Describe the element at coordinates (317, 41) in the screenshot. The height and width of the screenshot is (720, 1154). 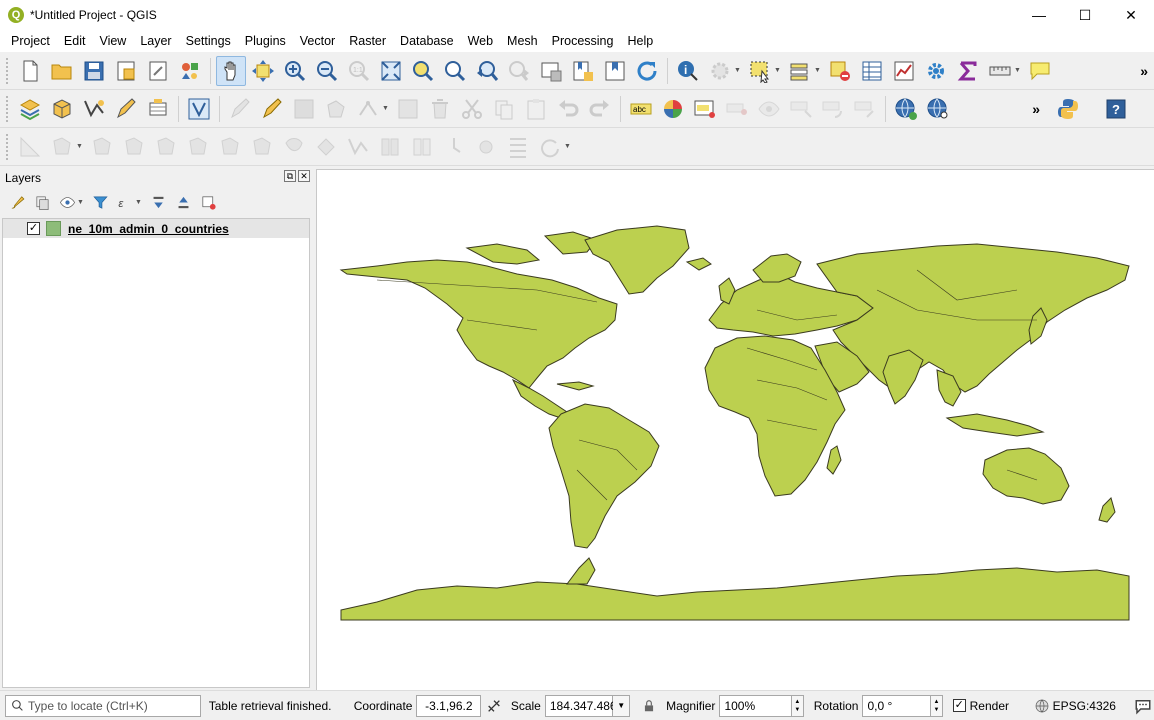
I see `menu-vector: Vector` at that location.